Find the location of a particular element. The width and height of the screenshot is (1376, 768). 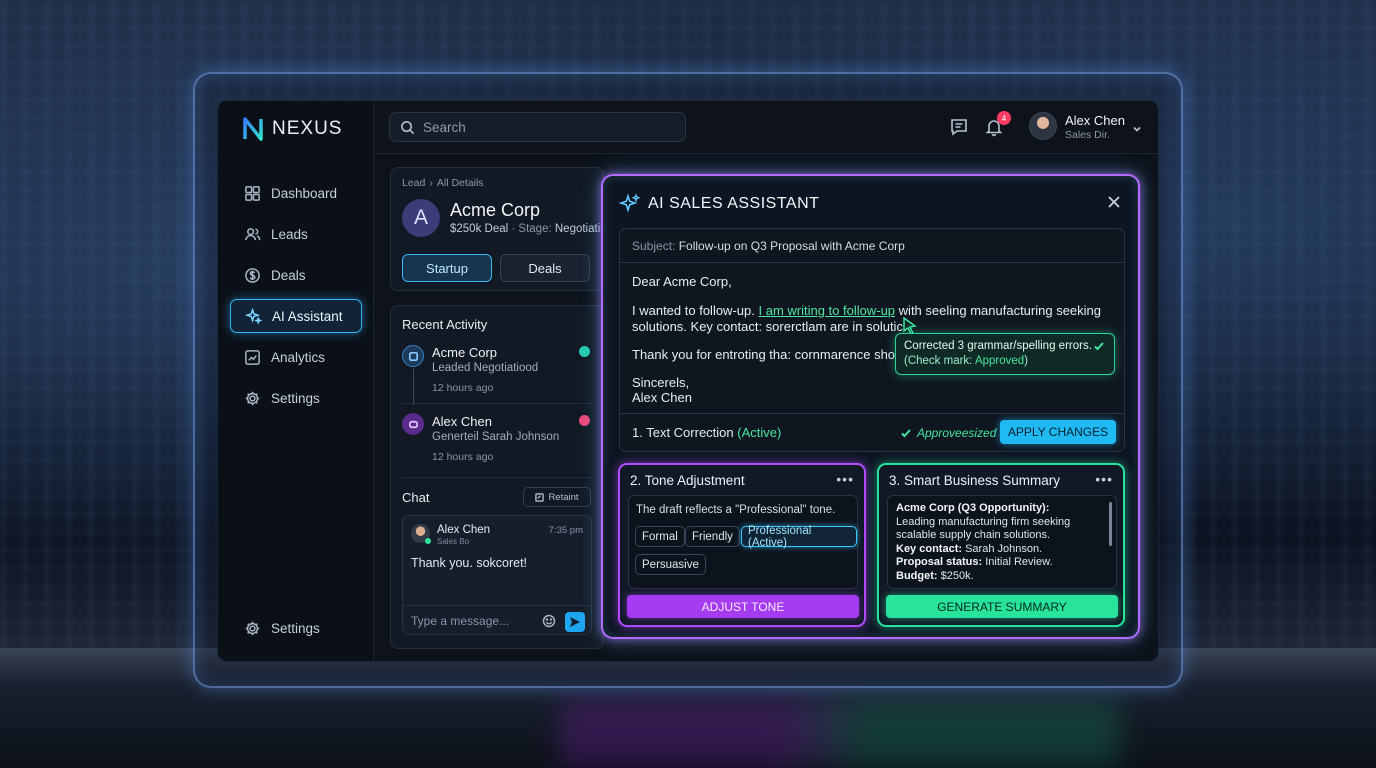

summary-status: Initial Review. is located at coordinates (1019, 562).